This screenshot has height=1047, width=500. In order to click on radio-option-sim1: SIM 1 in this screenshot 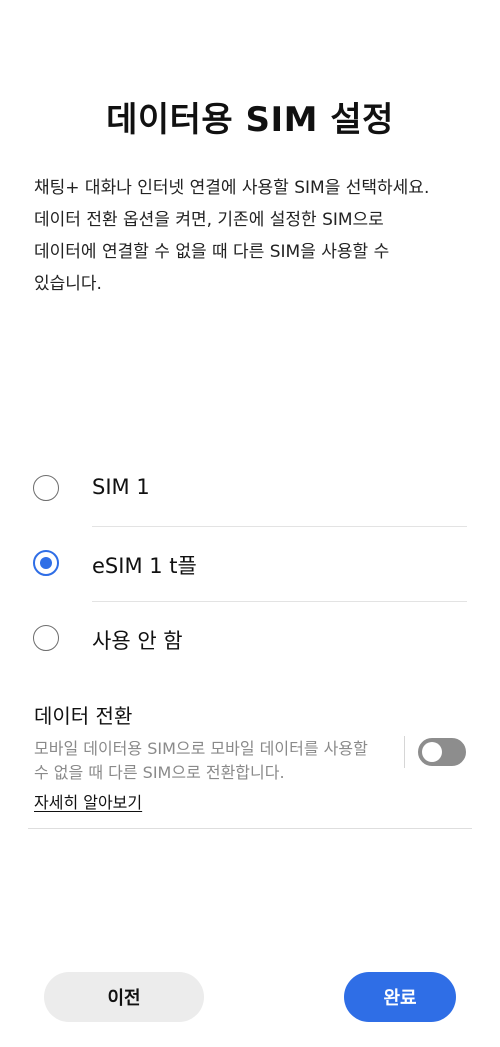, I will do `click(250, 489)`.